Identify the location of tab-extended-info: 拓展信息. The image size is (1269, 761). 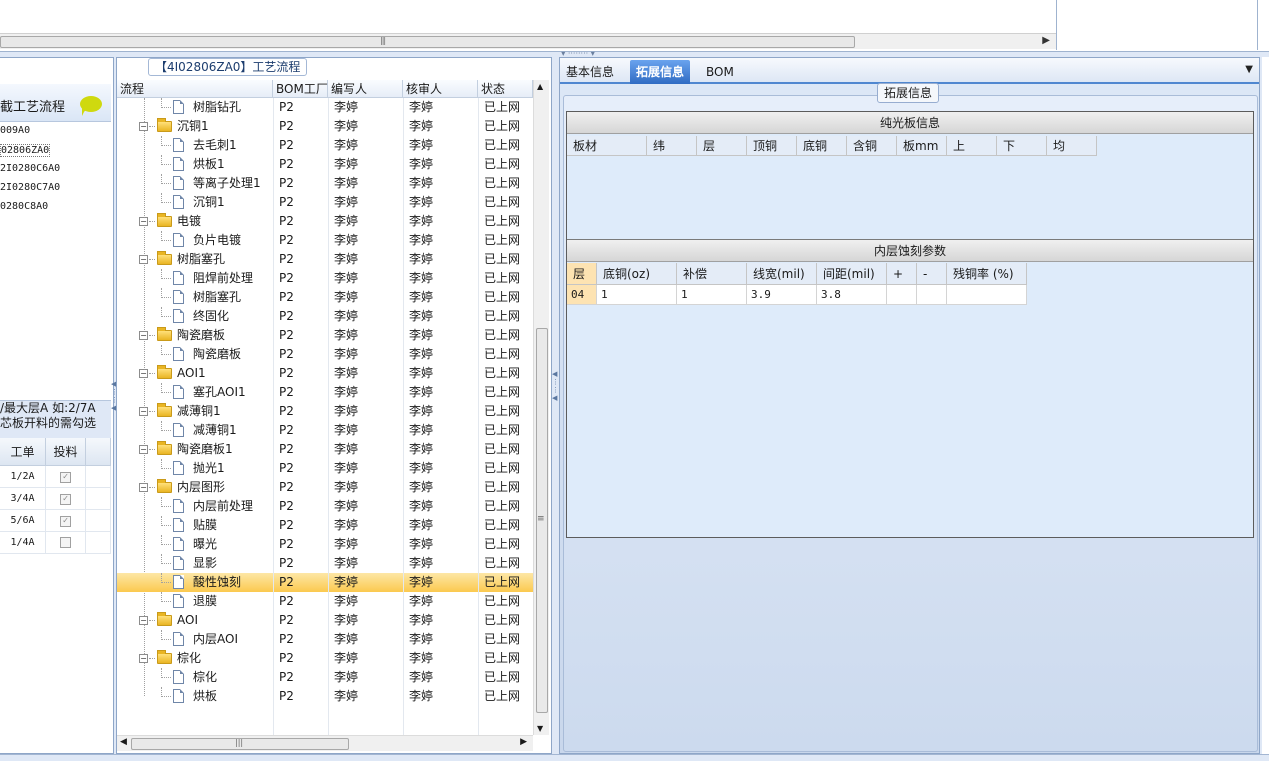
(660, 72).